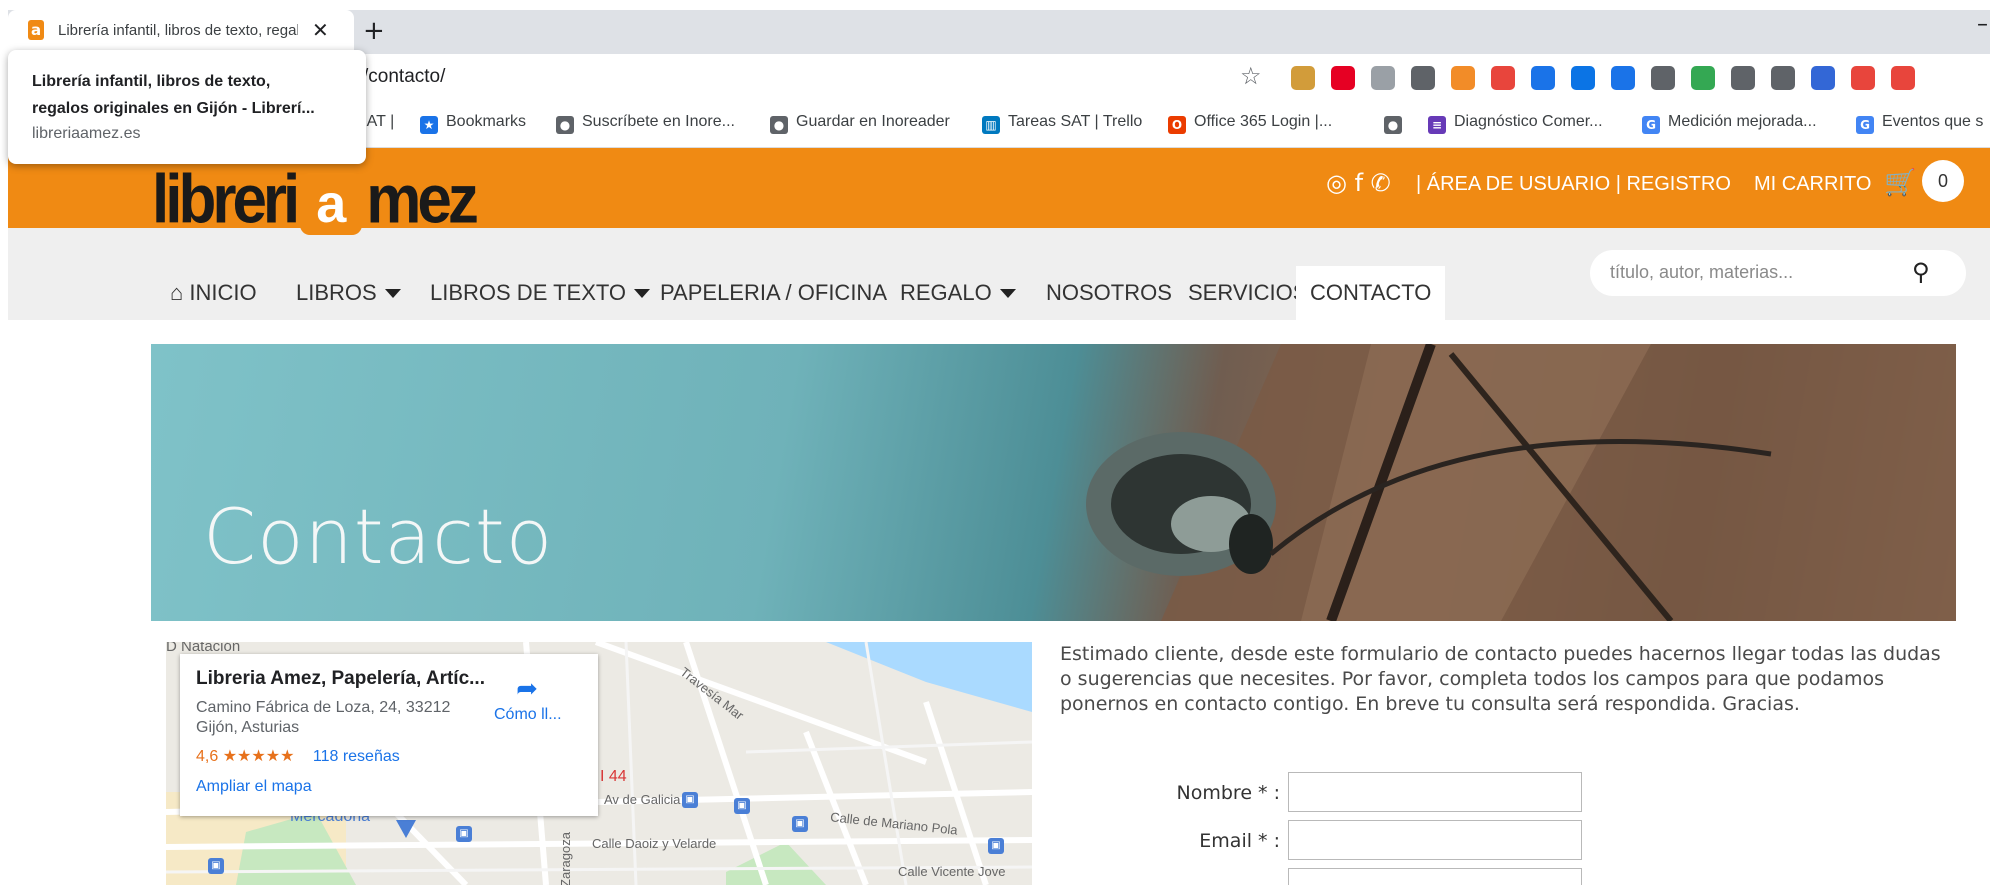 The height and width of the screenshot is (885, 1990). Describe the element at coordinates (378, 536) in the screenshot. I see `hero-title: Contacto` at that location.